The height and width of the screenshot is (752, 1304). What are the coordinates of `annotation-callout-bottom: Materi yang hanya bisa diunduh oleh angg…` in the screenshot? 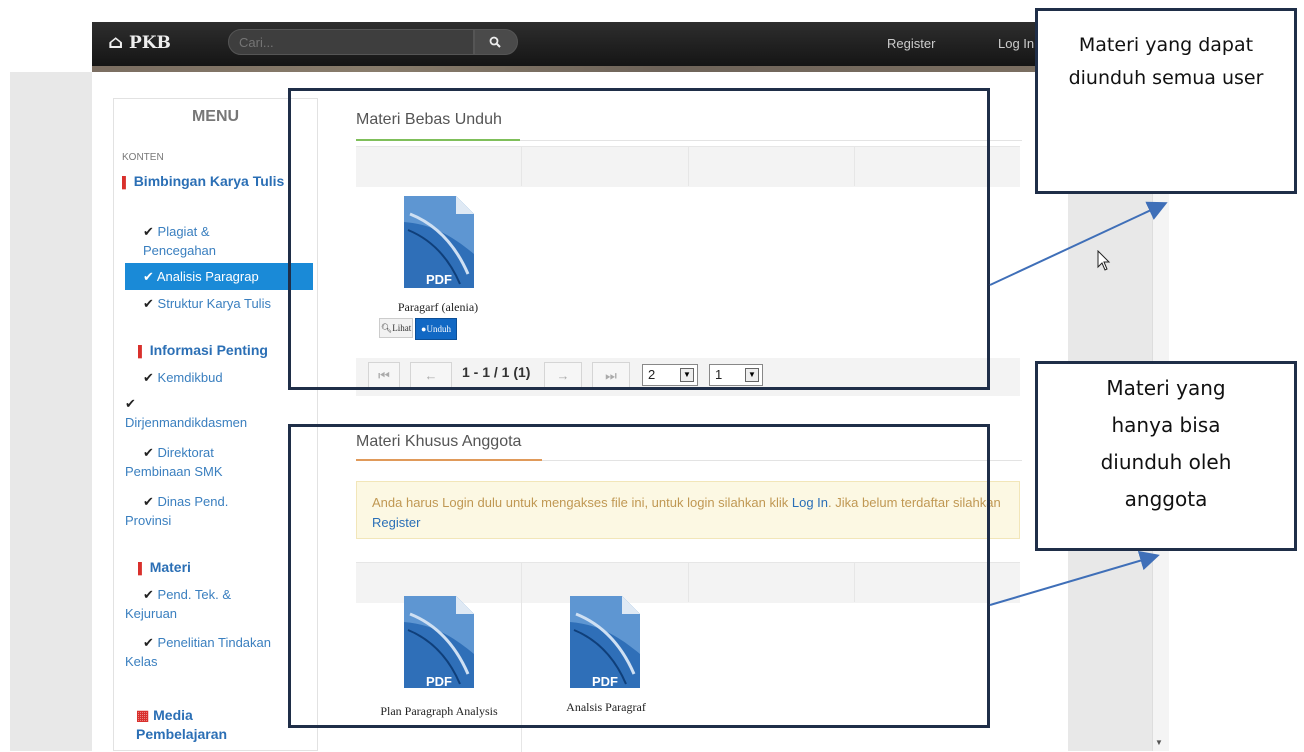 It's located at (1166, 456).